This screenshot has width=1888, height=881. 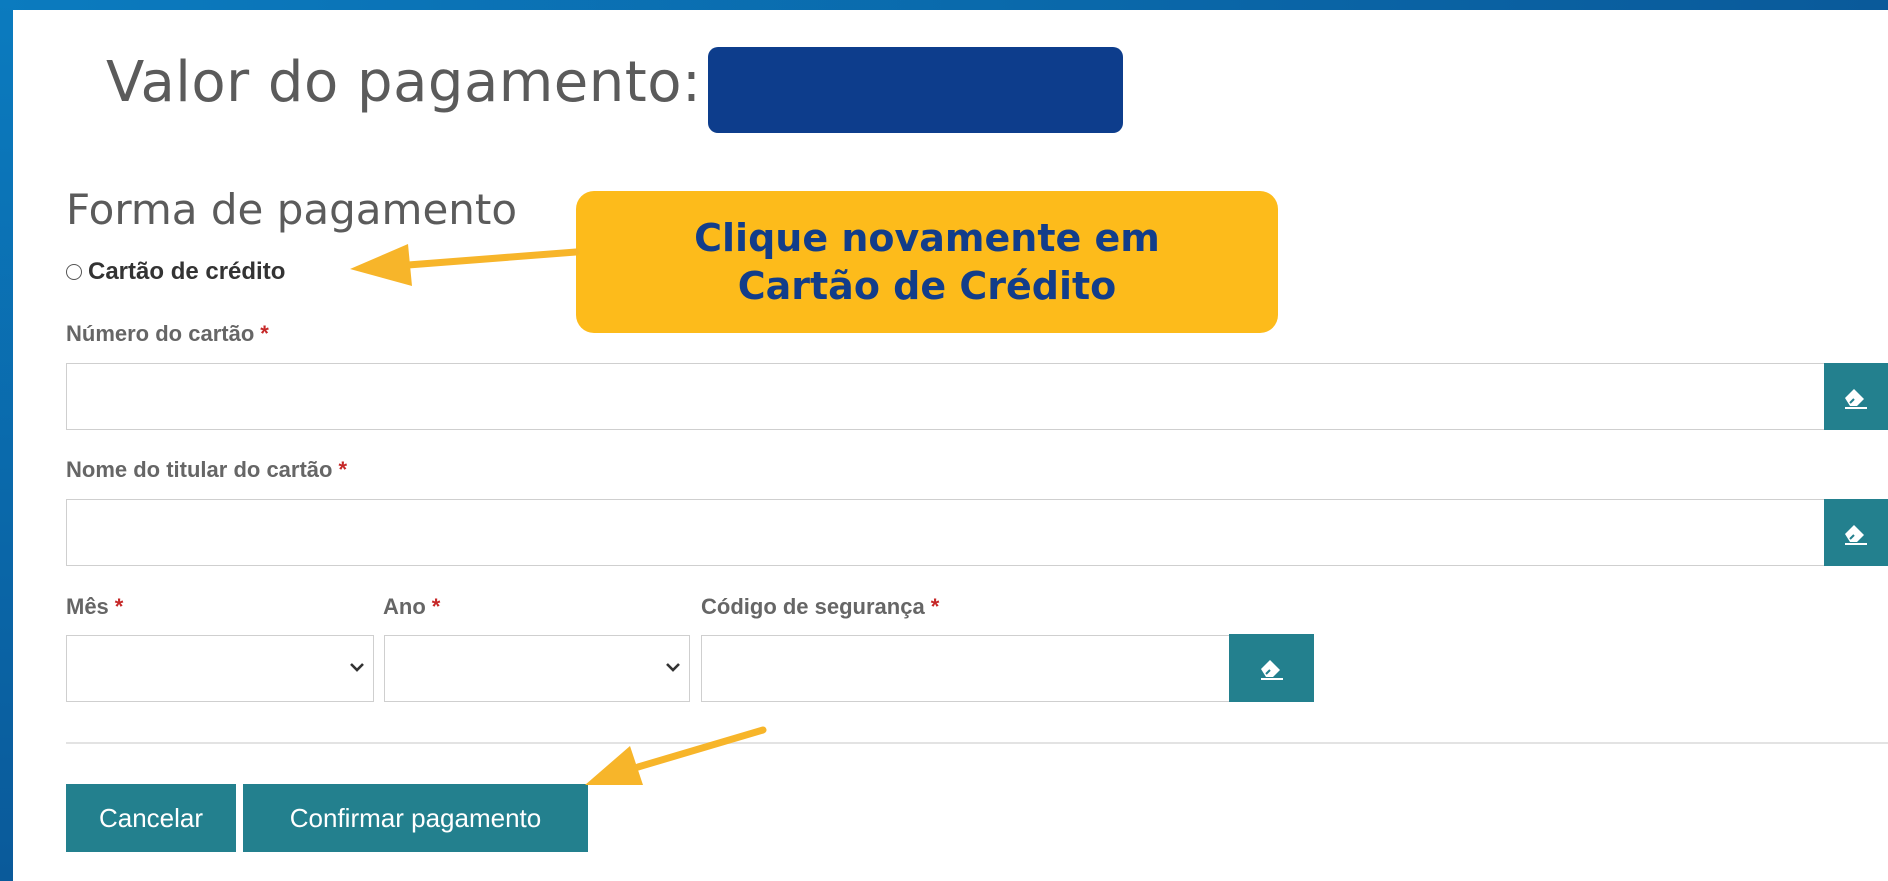 I want to click on arrow-to-credit-card-icon, so click(x=465, y=265).